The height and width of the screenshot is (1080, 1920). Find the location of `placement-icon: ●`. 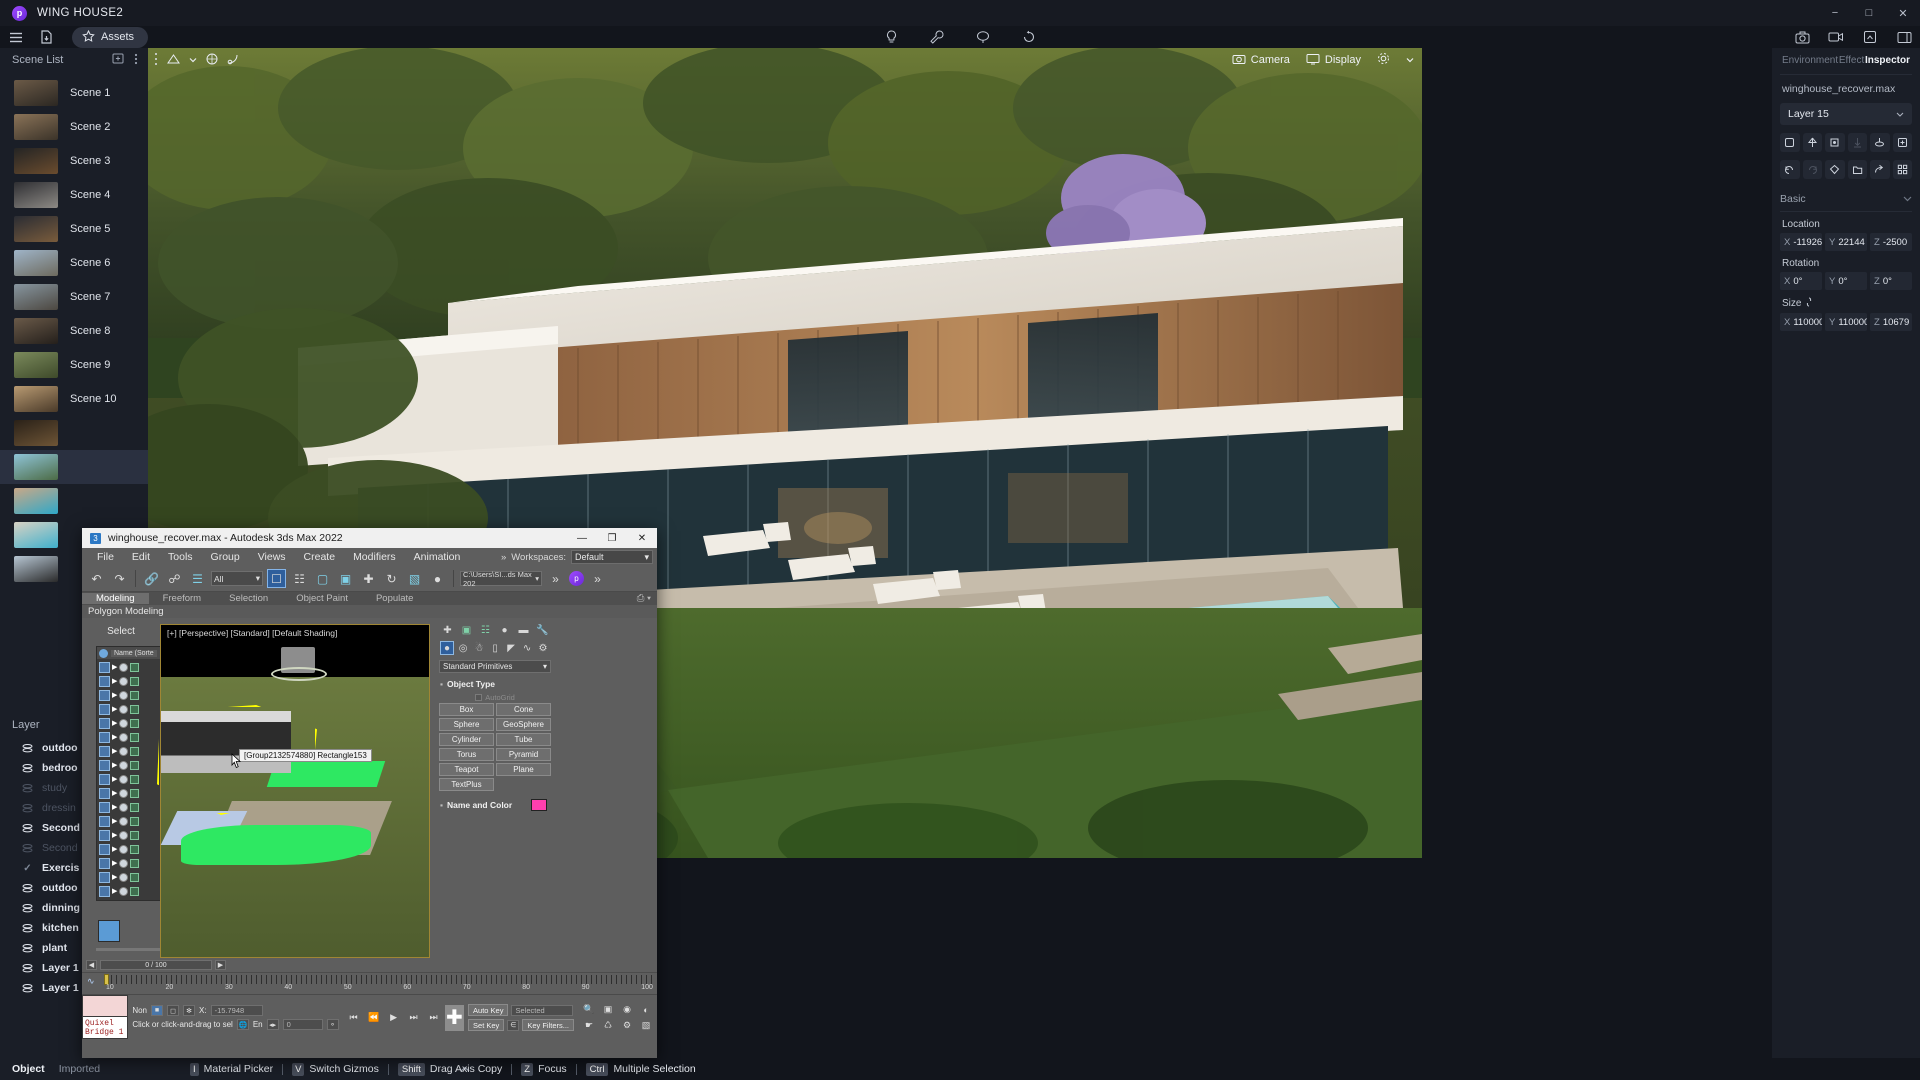

placement-icon: ● is located at coordinates (437, 578).